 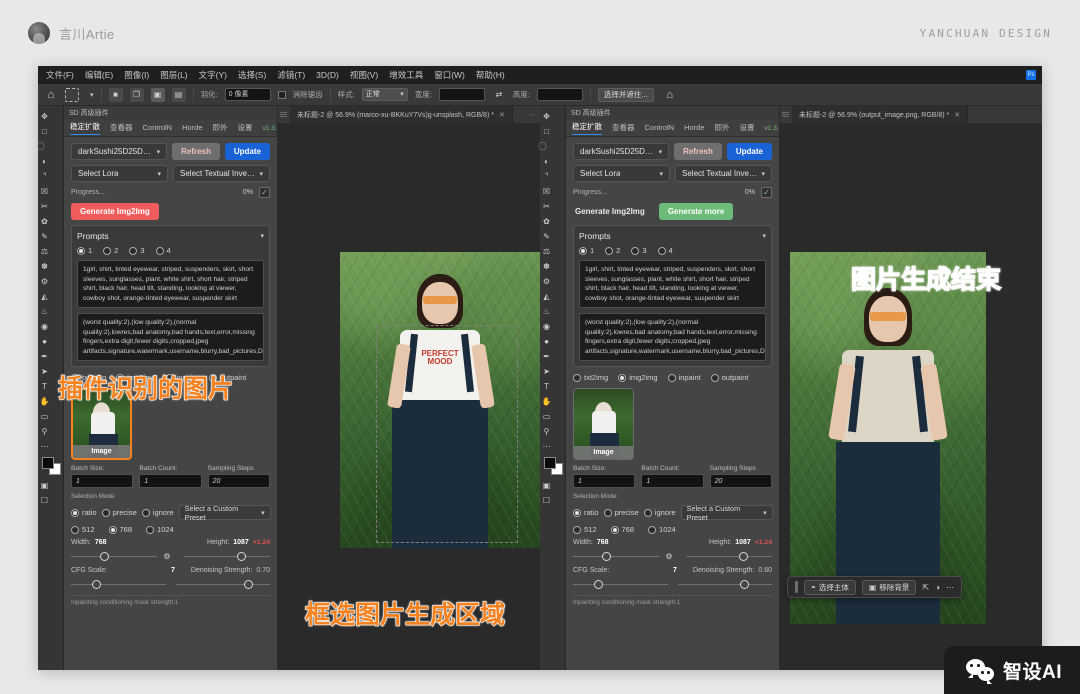 What do you see at coordinates (406, 75) in the screenshot?
I see `menu-item-plugins: 增效工具` at bounding box center [406, 75].